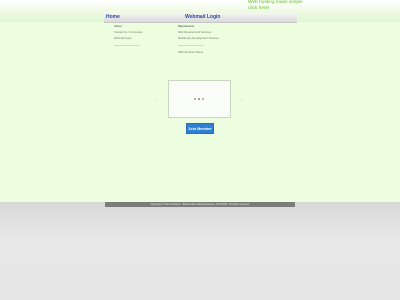 The height and width of the screenshot is (300, 400). I want to click on slideshow-box, so click(199, 99).